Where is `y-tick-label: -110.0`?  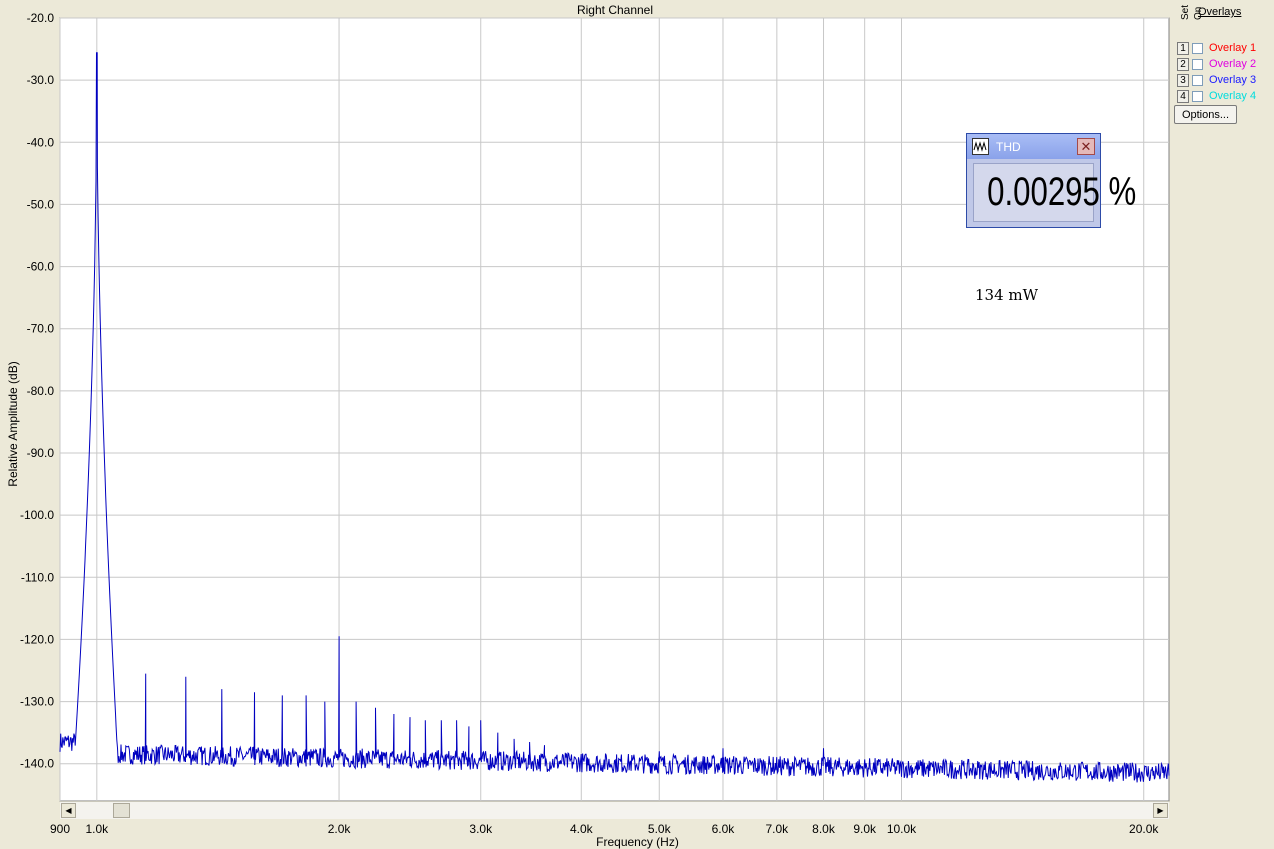
y-tick-label: -110.0 is located at coordinates (37, 577).